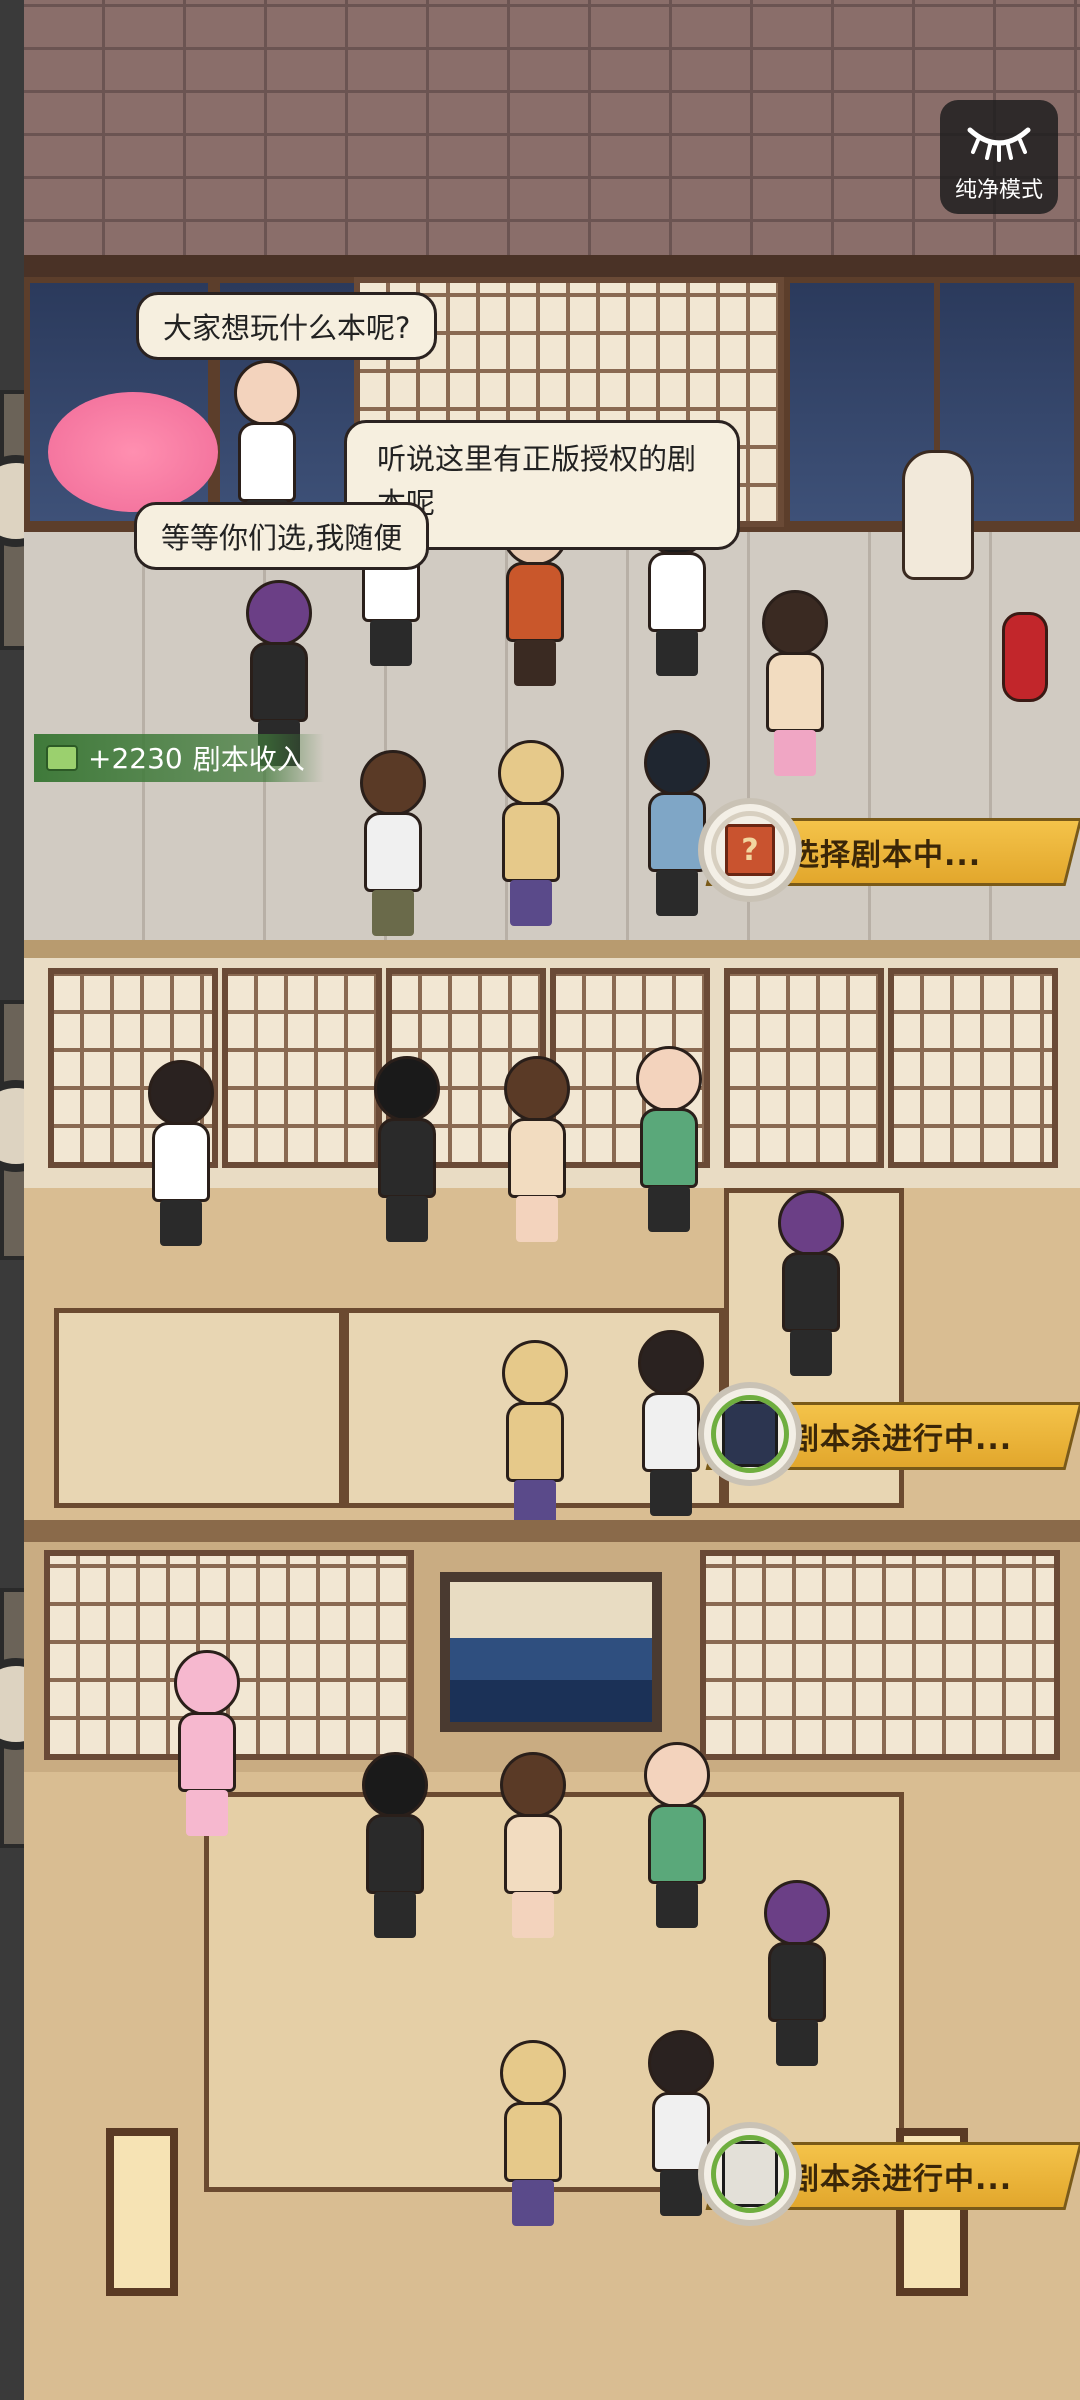  Describe the element at coordinates (282, 536) in the screenshot. I see `speech-bubble: 等等你们选,我随便` at that location.